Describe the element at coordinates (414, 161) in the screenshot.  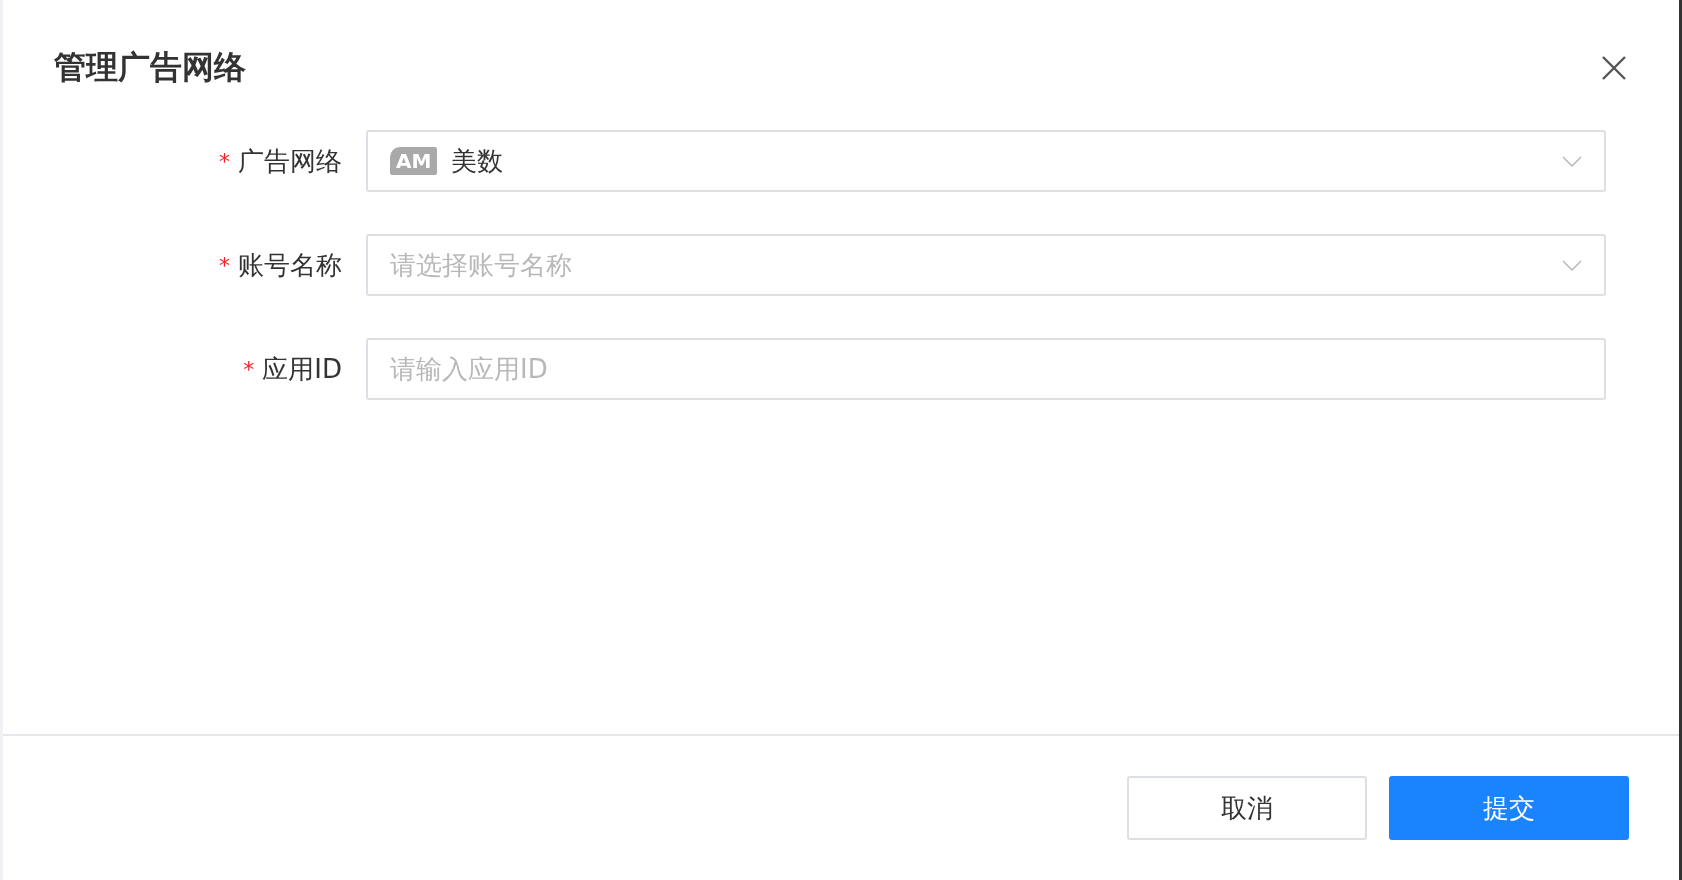
I see `logo-icon: AM` at that location.